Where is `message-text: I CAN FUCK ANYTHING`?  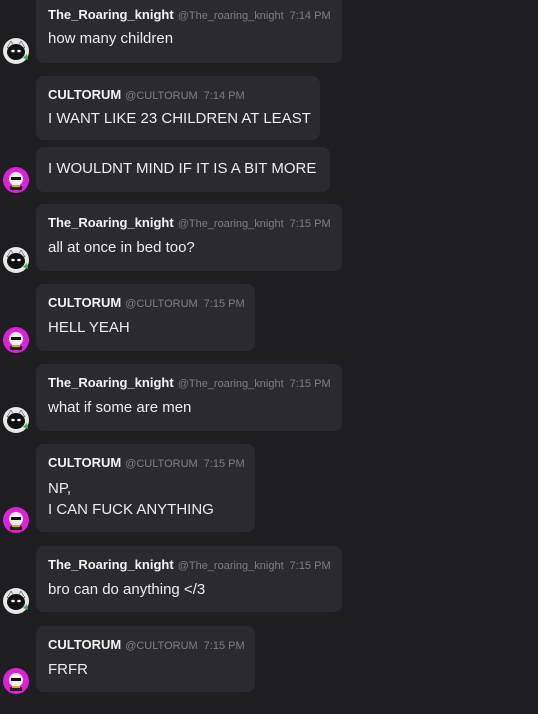
message-text: I CAN FUCK ANYTHING is located at coordinates (131, 509).